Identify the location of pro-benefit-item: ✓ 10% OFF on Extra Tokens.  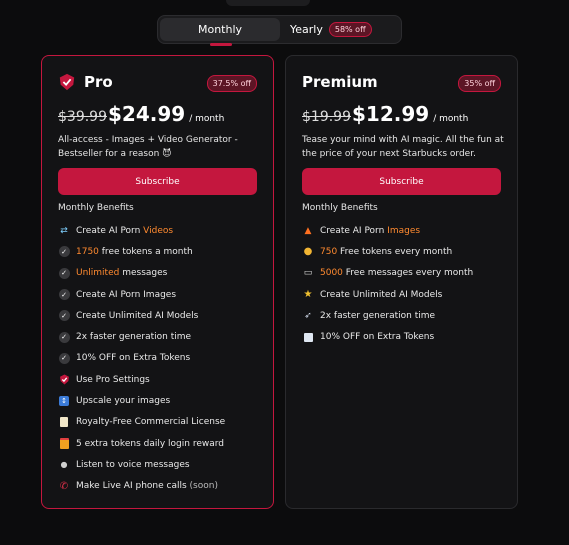
(141, 358).